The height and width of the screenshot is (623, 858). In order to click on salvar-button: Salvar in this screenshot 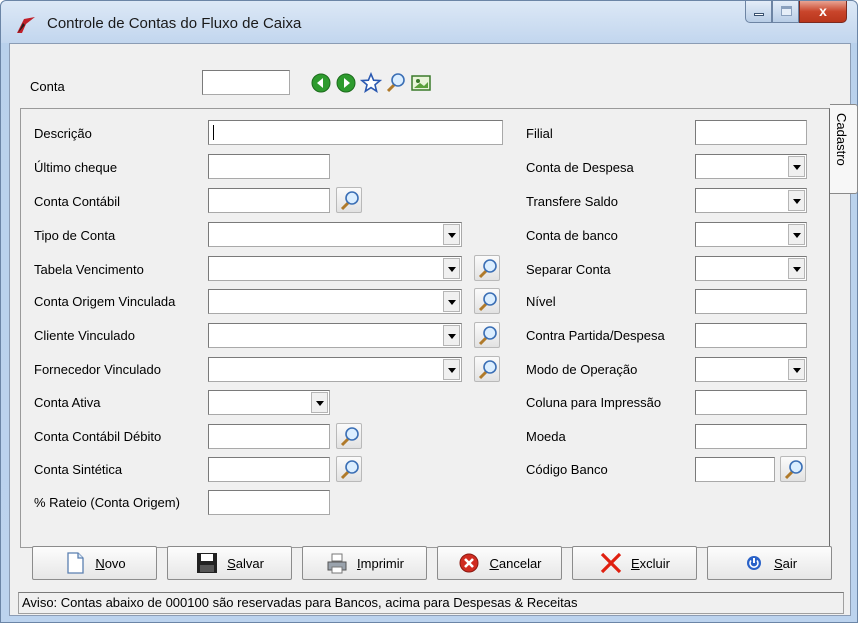, I will do `click(229, 563)`.